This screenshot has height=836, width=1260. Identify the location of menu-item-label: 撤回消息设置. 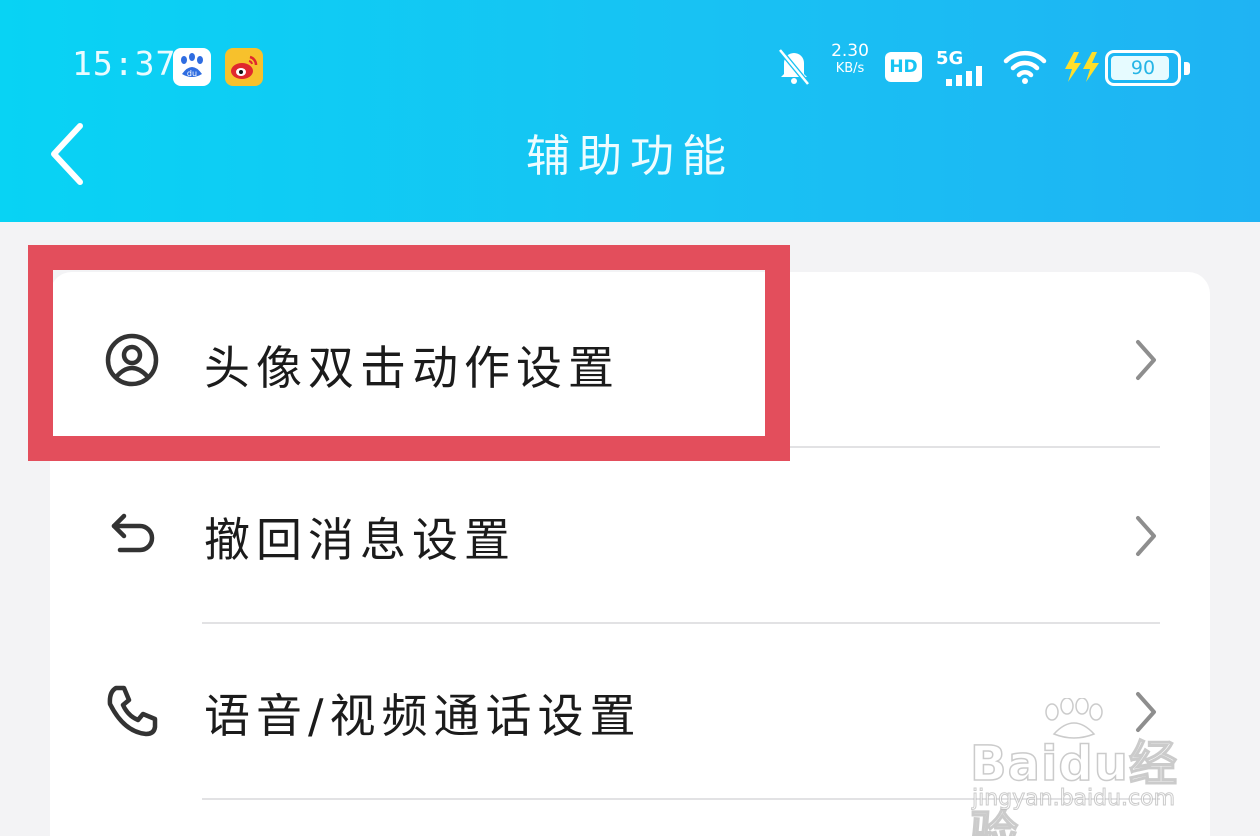
(360, 540).